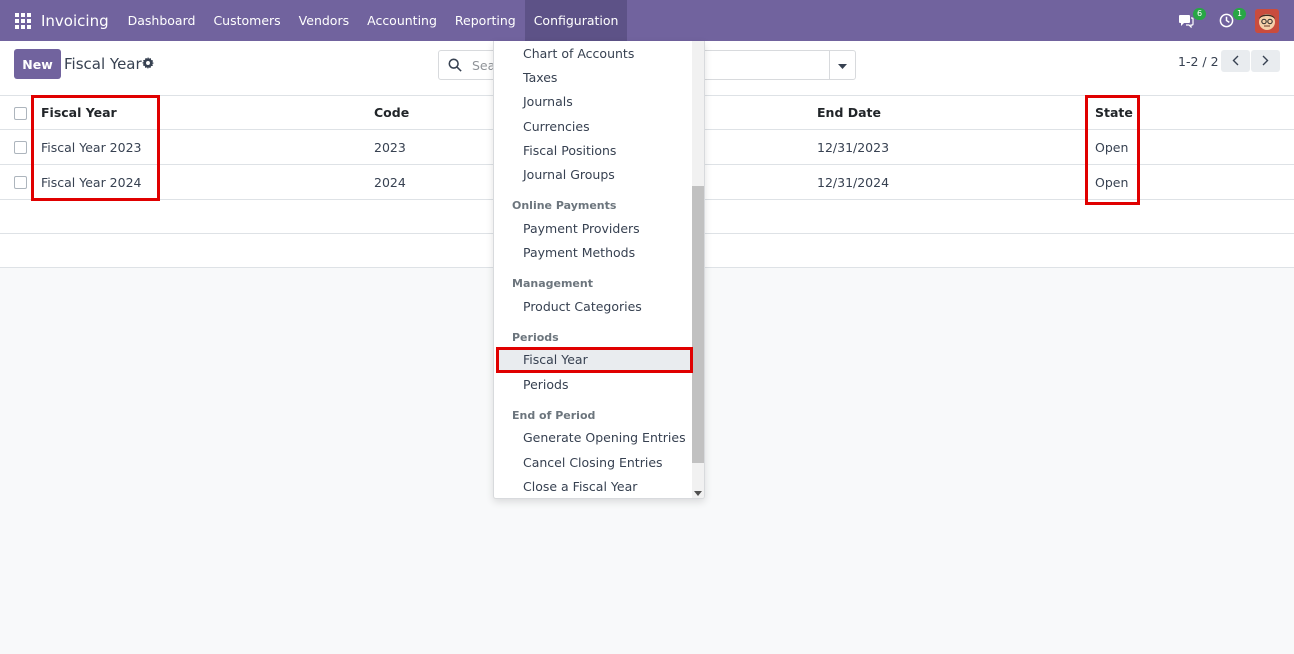 Image resolution: width=1294 pixels, height=654 pixels. I want to click on menu-item-currencies: Currencies, so click(556, 126).